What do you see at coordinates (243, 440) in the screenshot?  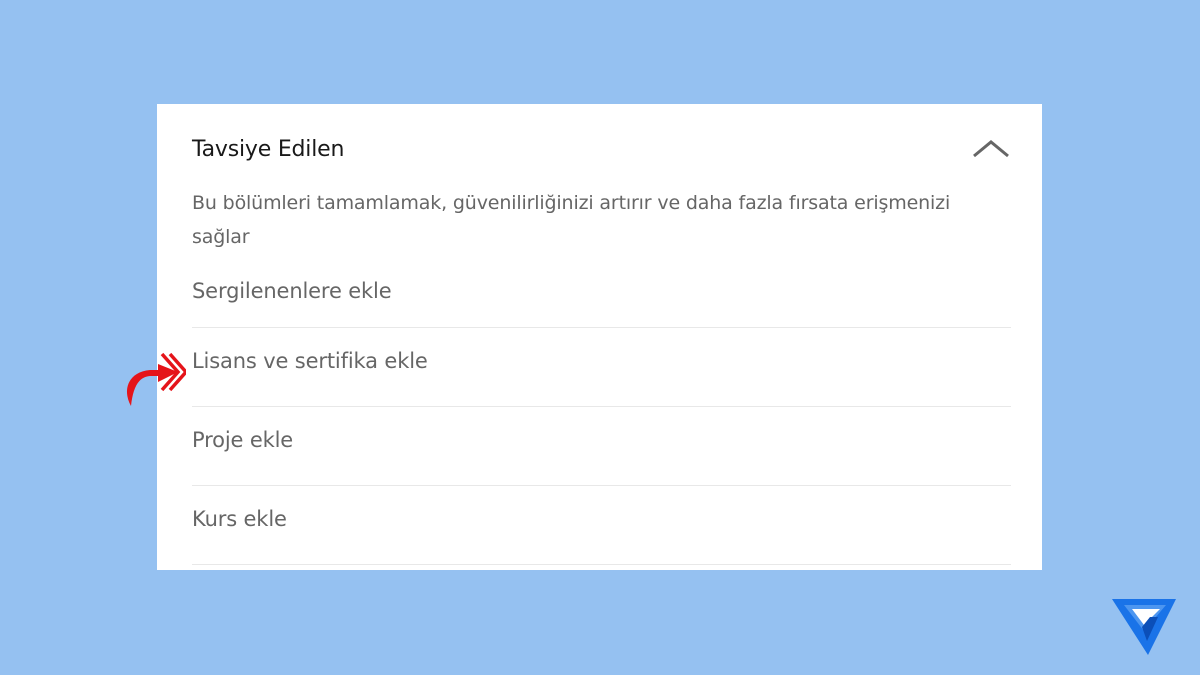 I see `list-item-label: Proje ekle` at bounding box center [243, 440].